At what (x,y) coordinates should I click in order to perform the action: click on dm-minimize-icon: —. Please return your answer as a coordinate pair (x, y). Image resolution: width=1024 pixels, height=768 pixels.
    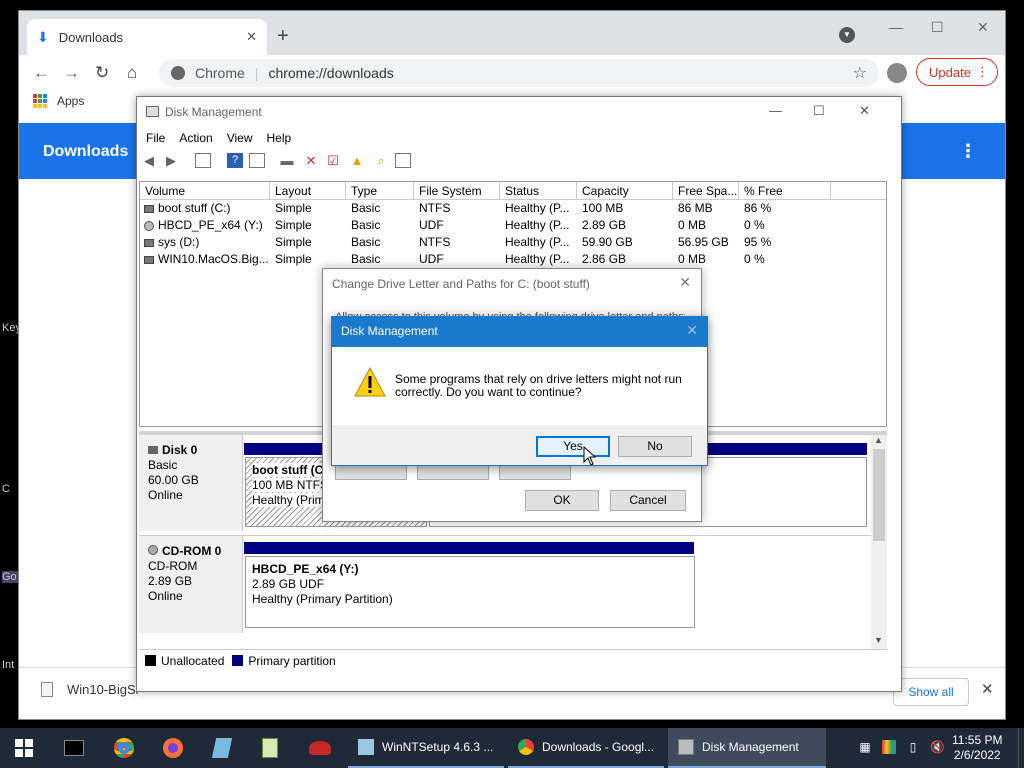
    Looking at the image, I should click on (775, 110).